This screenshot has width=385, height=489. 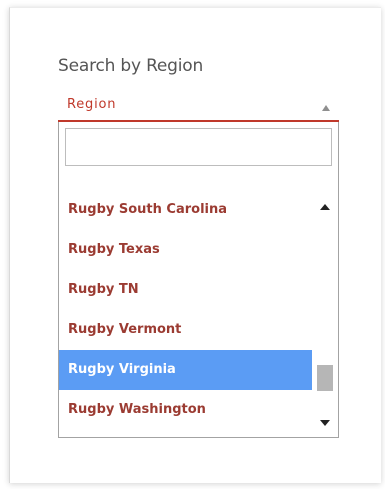 What do you see at coordinates (325, 377) in the screenshot?
I see `scroll-thumb` at bounding box center [325, 377].